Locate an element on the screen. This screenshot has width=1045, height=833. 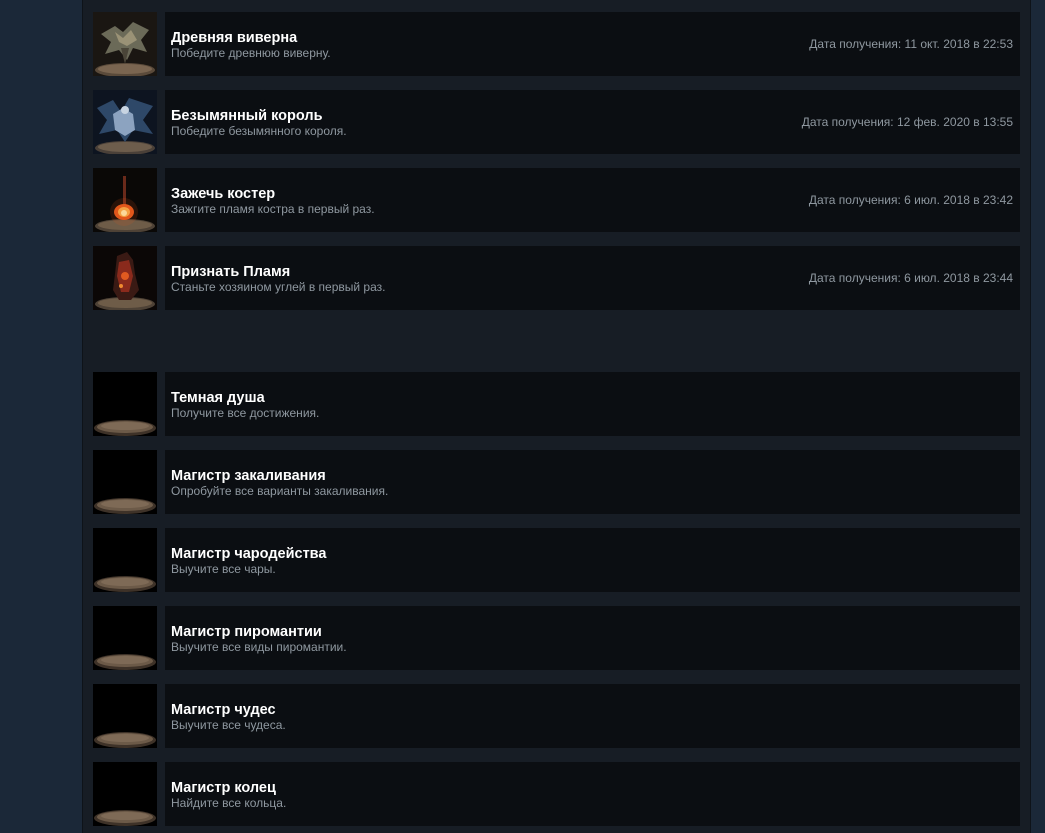
unlock-date: Дата получения: 6 июл. 2018 в 23:44 is located at coordinates (910, 278).